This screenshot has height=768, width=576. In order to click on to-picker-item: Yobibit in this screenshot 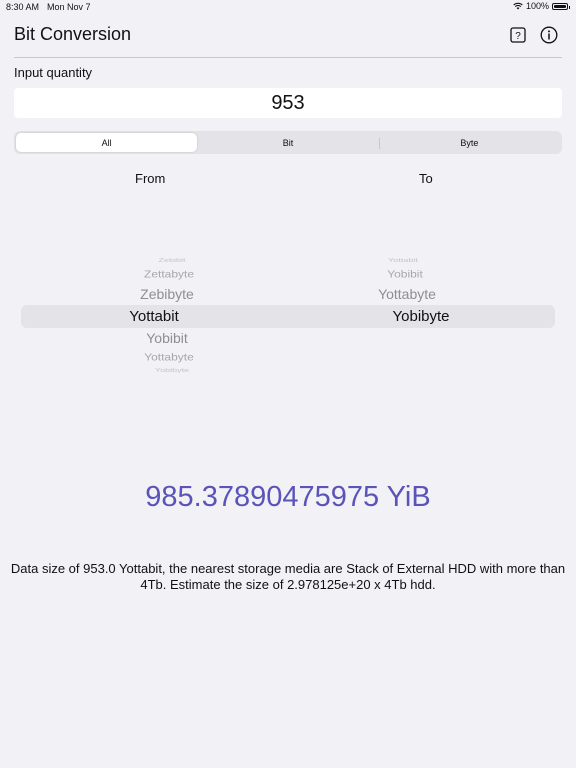, I will do `click(405, 274)`.